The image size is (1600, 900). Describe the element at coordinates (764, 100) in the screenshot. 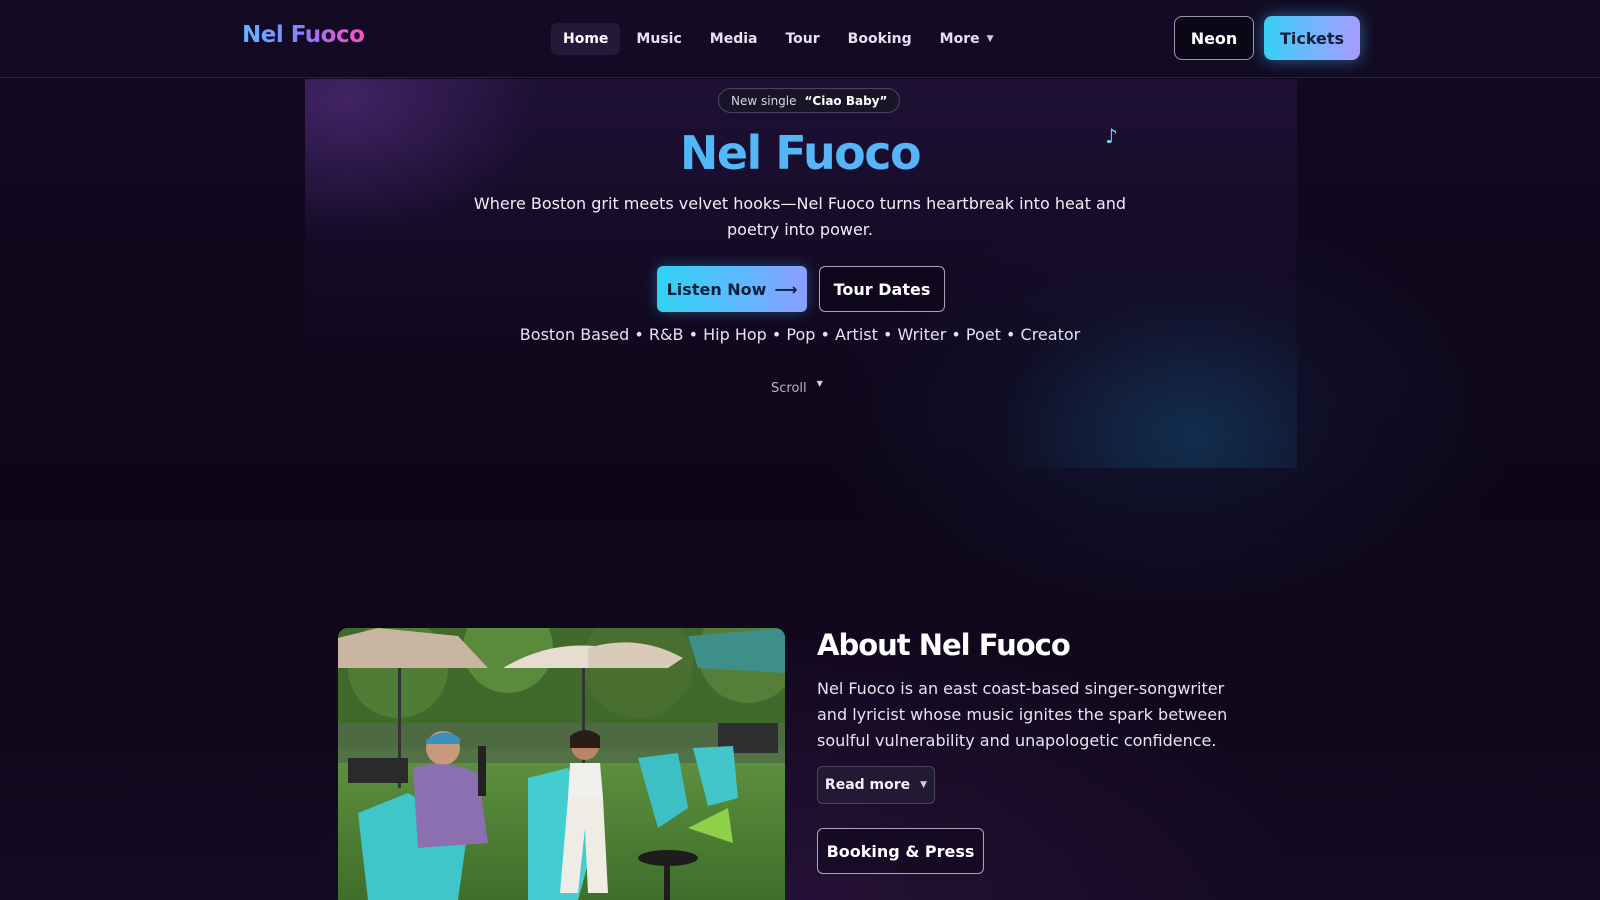

I see `new-single-label: New single` at that location.